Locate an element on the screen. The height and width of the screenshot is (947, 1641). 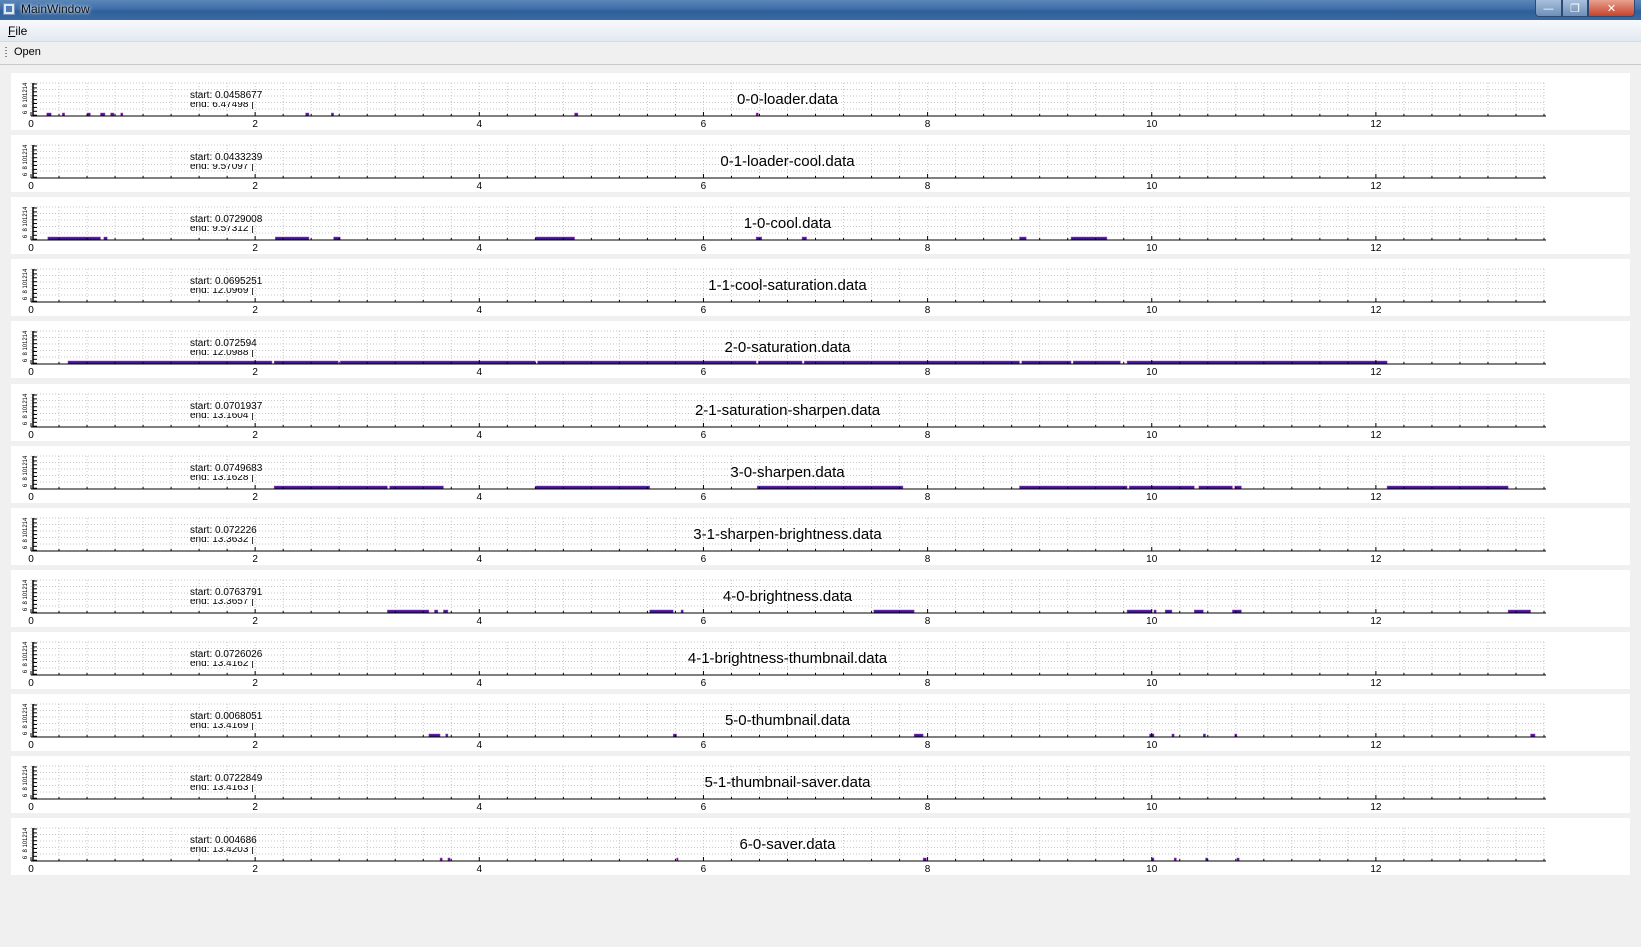
start-time-label: start: 0.0433239 is located at coordinates (226, 158).